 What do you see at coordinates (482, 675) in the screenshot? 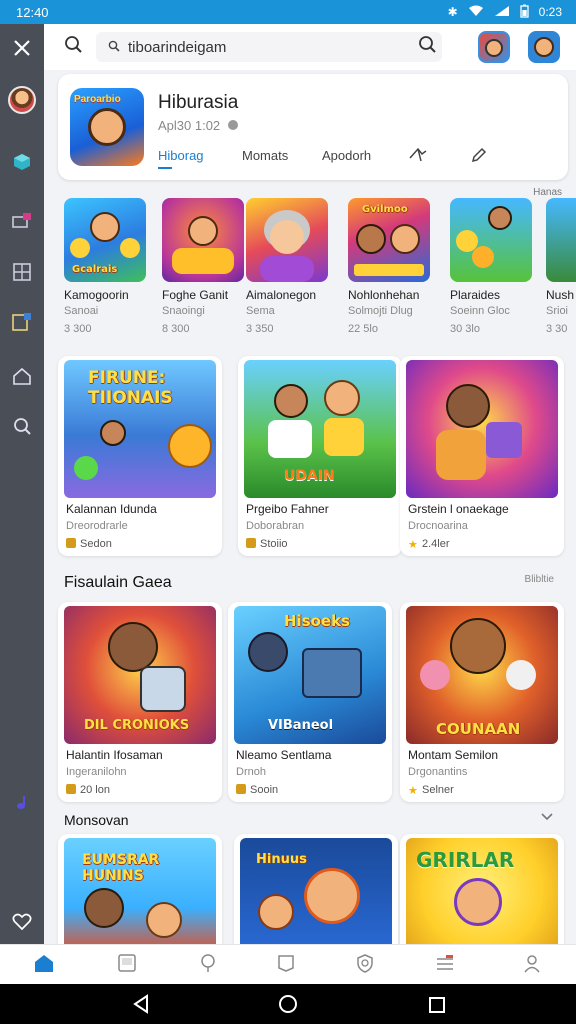
I see `game-thumbnail: COUNAAN` at bounding box center [482, 675].